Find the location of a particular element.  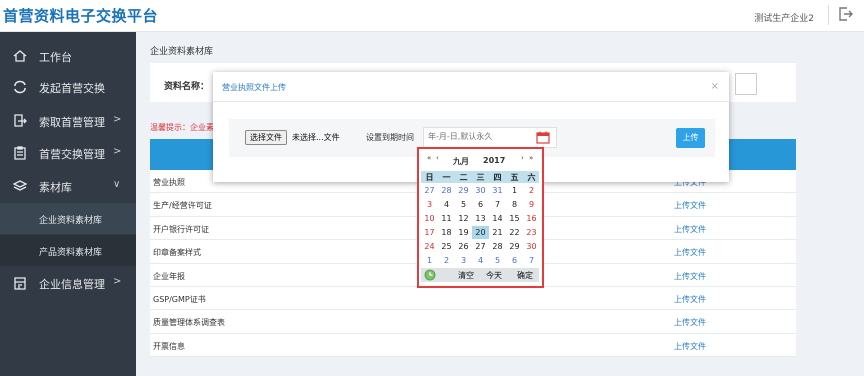

calendar-day: 12 is located at coordinates (463, 218).